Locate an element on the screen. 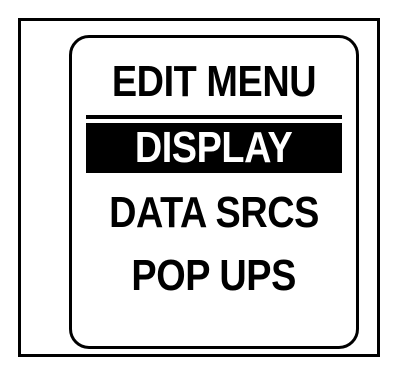 The width and height of the screenshot is (404, 383). menu-title: EDIT MENU is located at coordinates (214, 82).